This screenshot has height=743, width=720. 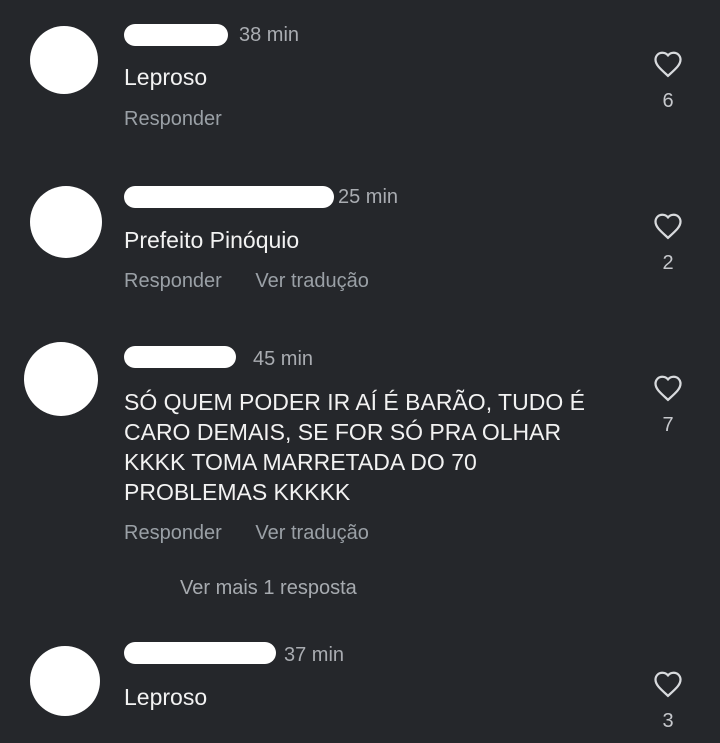 What do you see at coordinates (668, 405) in the screenshot?
I see `like-button: 7` at bounding box center [668, 405].